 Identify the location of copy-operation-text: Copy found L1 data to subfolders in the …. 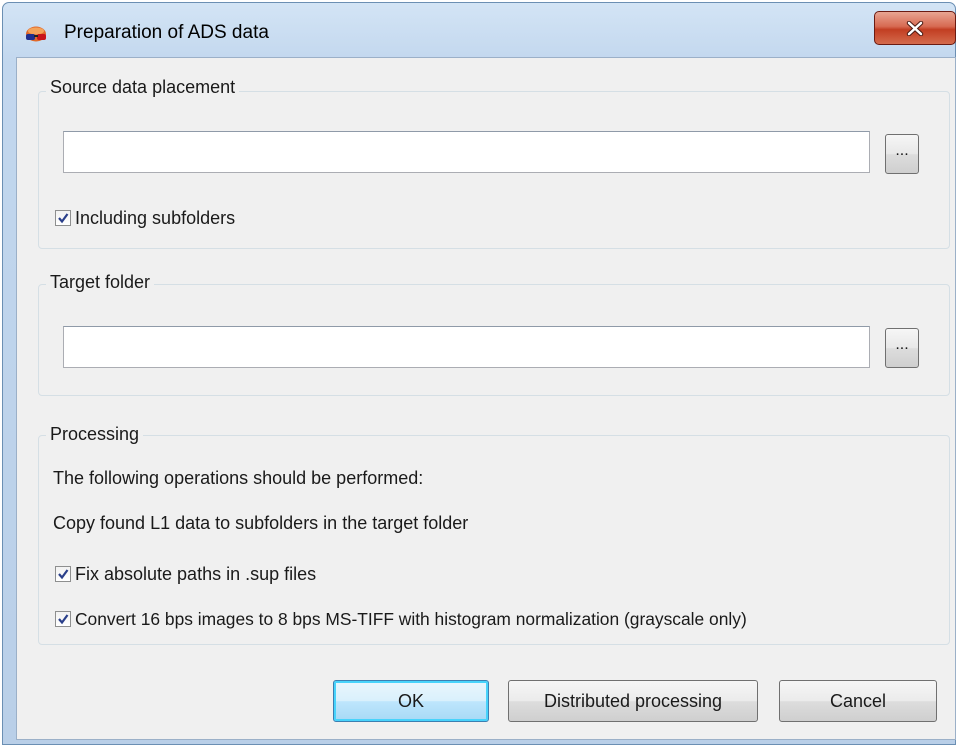
(261, 523).